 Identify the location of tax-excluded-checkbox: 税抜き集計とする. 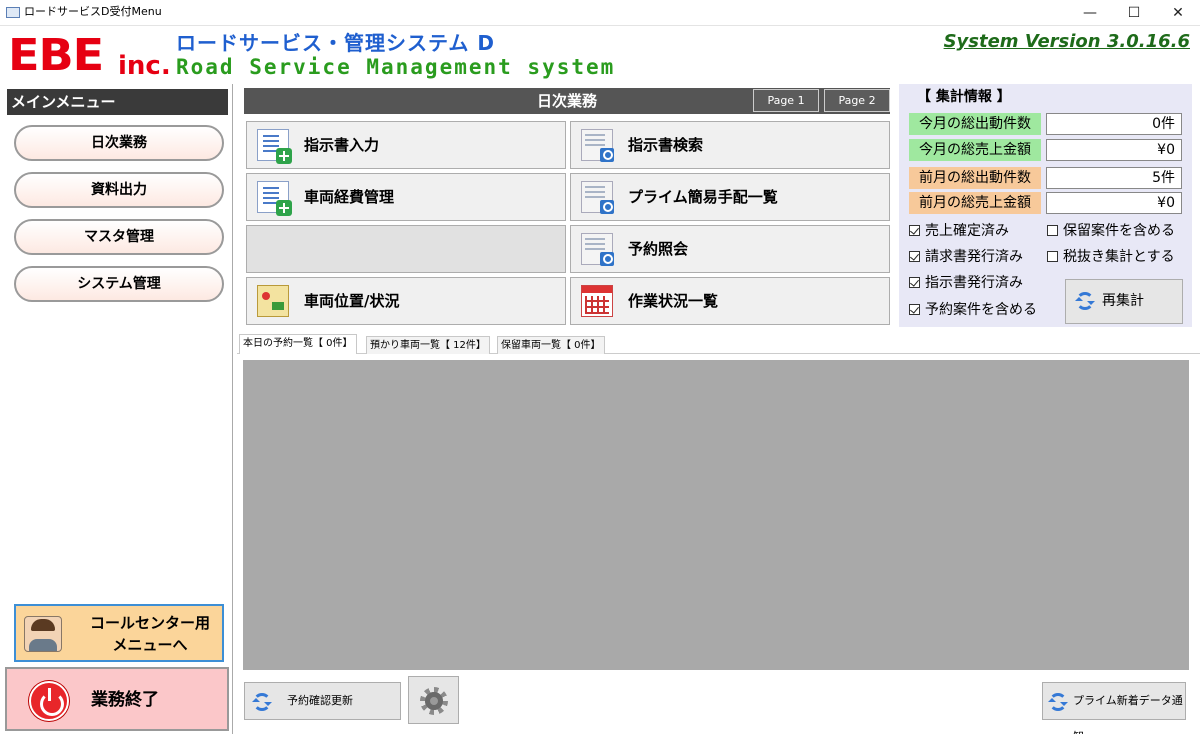
(1111, 257).